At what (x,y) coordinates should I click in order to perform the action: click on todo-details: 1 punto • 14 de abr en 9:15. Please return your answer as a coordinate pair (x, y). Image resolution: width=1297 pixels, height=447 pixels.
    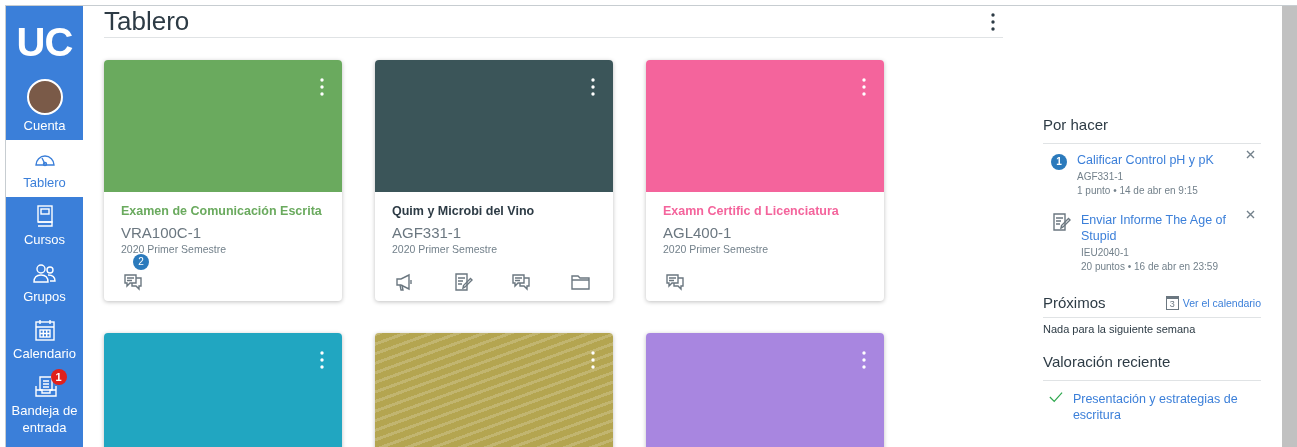
    Looking at the image, I should click on (1138, 190).